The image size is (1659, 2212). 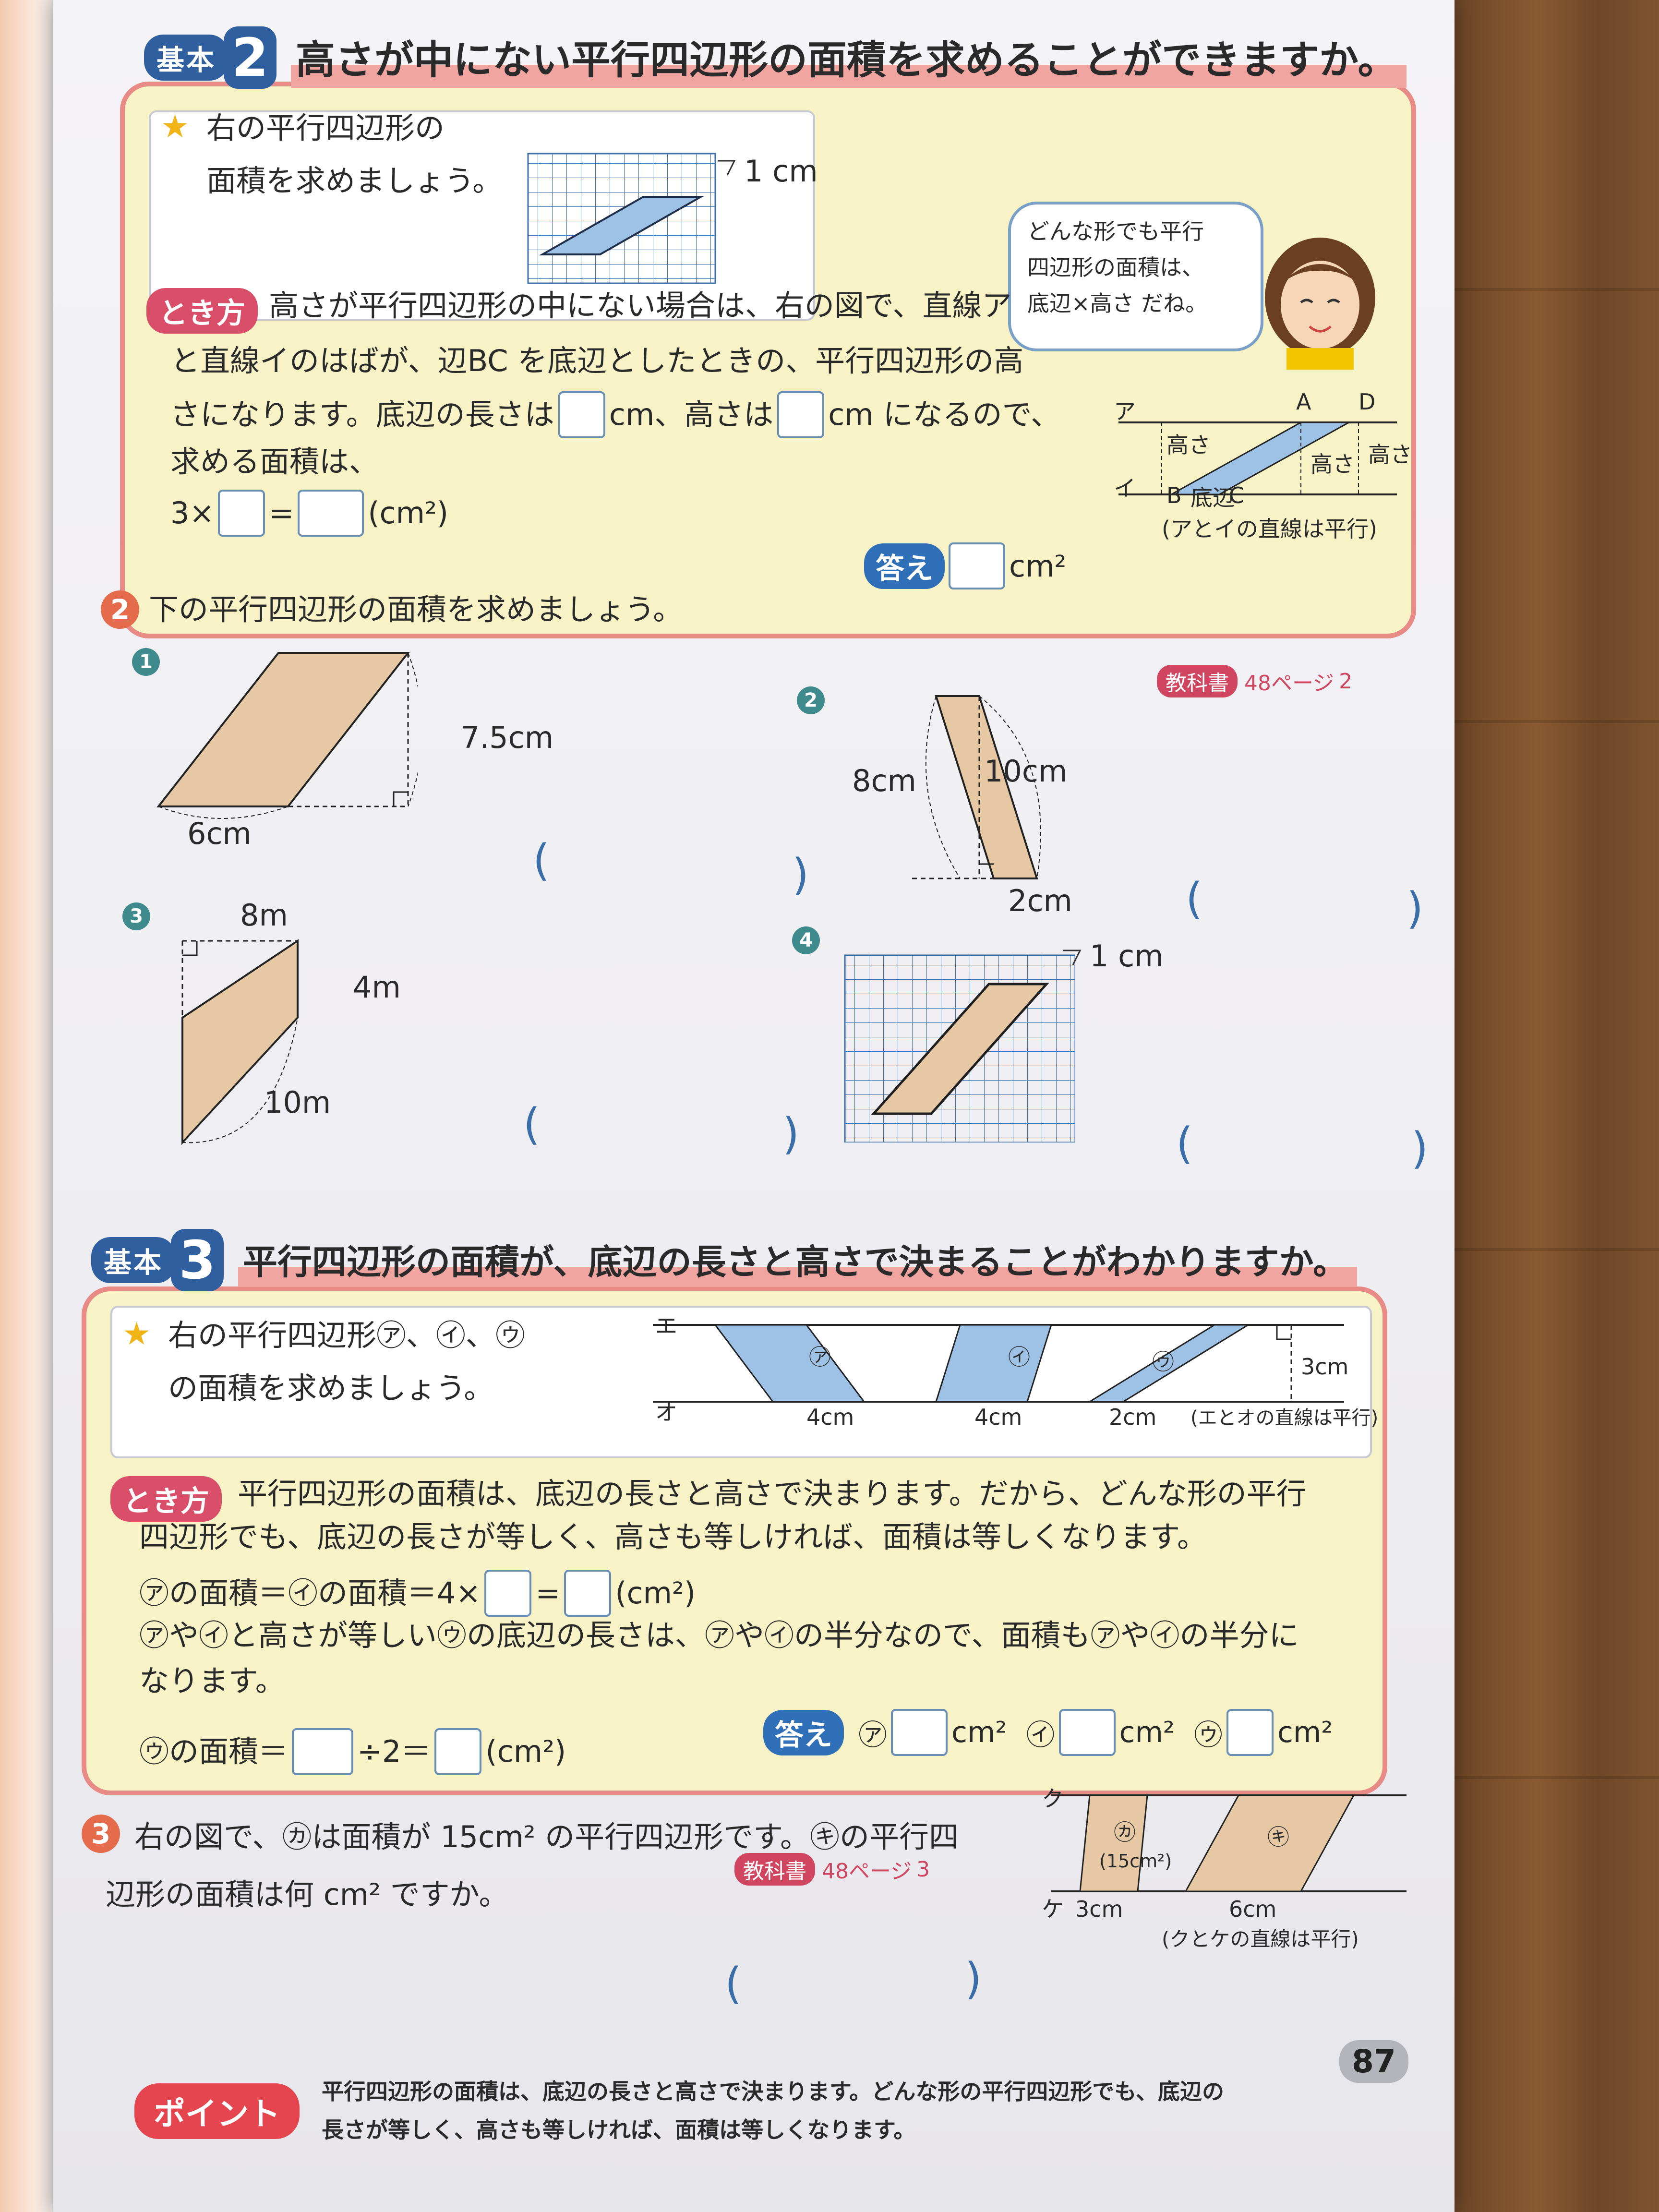 I want to click on section2-header: 基本 2 高さが中にない平行四辺形の面積を求めることができますか。, so click(x=775, y=58).